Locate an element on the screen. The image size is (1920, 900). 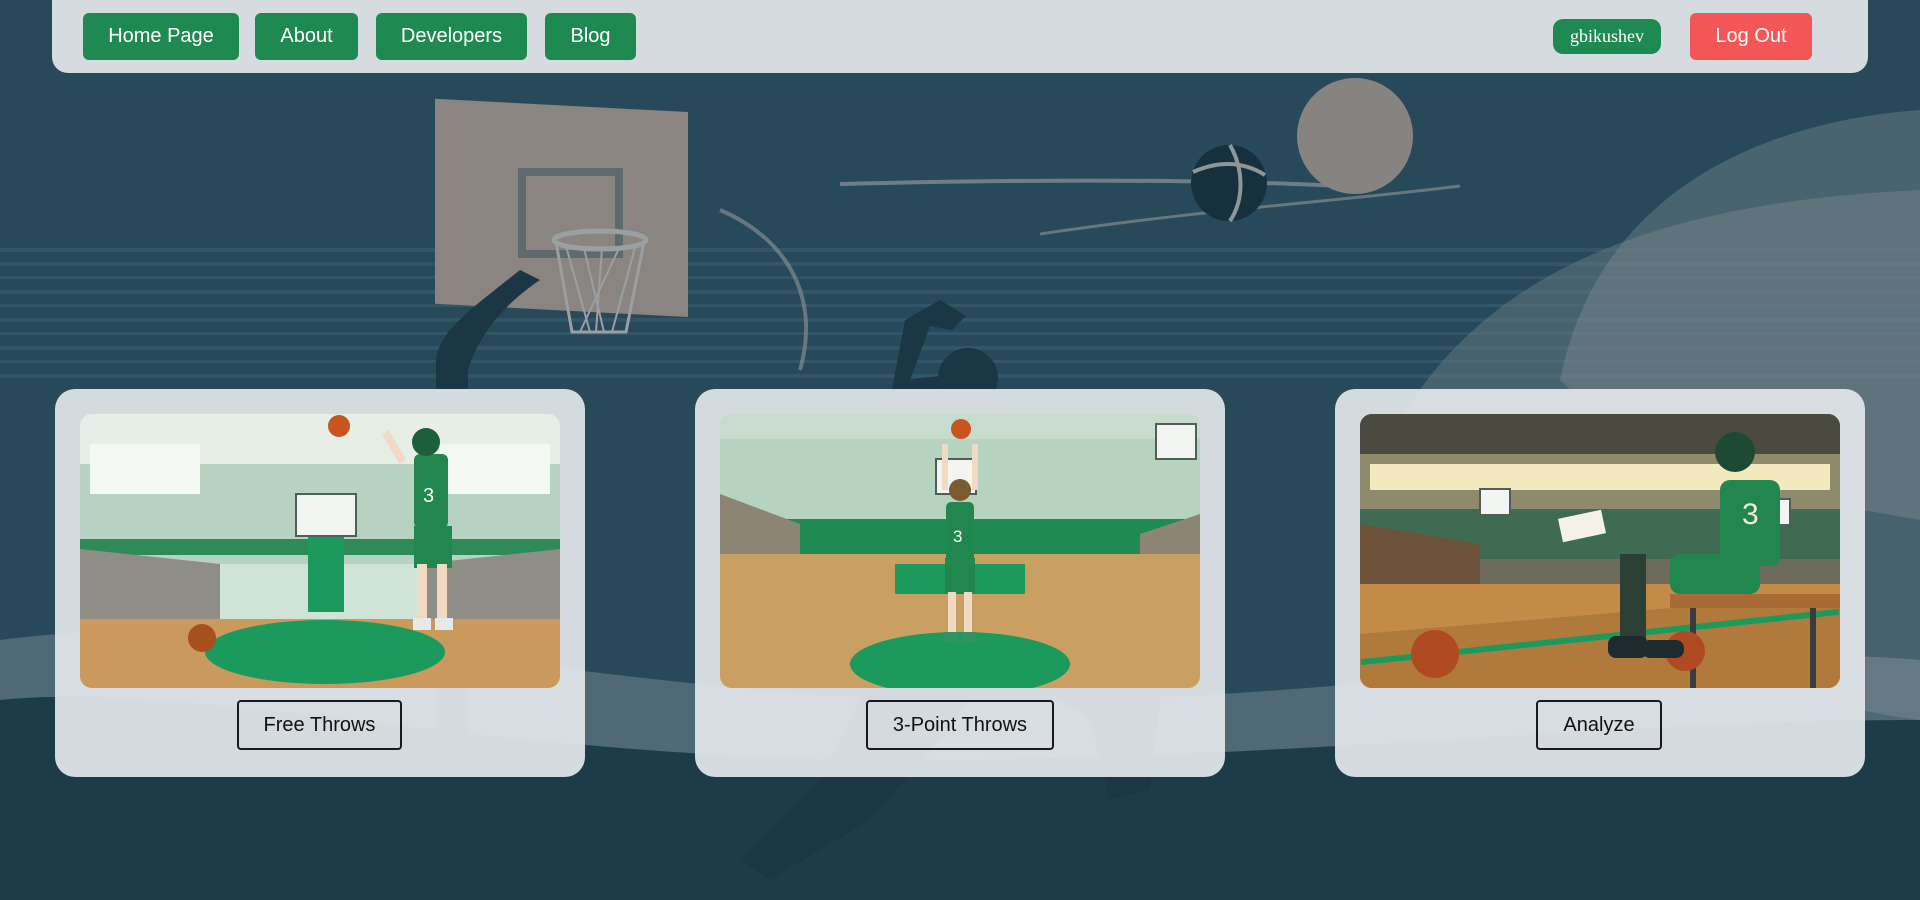
three-point-throws-card: 3 3-Point Throws is located at coordinates (960, 583).